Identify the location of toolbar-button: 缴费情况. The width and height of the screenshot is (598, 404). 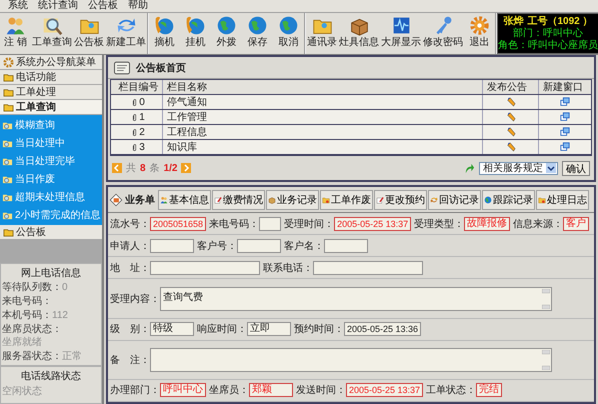
(238, 200).